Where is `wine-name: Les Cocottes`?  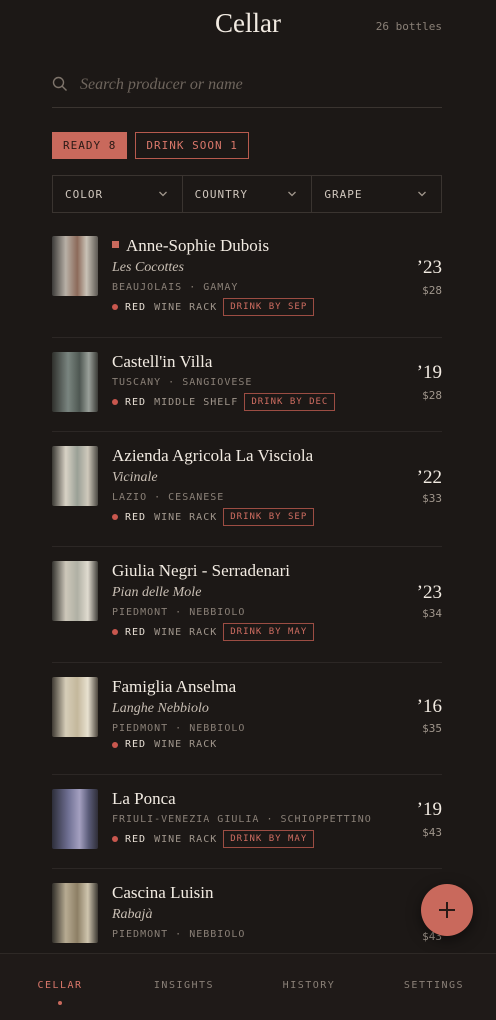 wine-name: Les Cocottes is located at coordinates (148, 267).